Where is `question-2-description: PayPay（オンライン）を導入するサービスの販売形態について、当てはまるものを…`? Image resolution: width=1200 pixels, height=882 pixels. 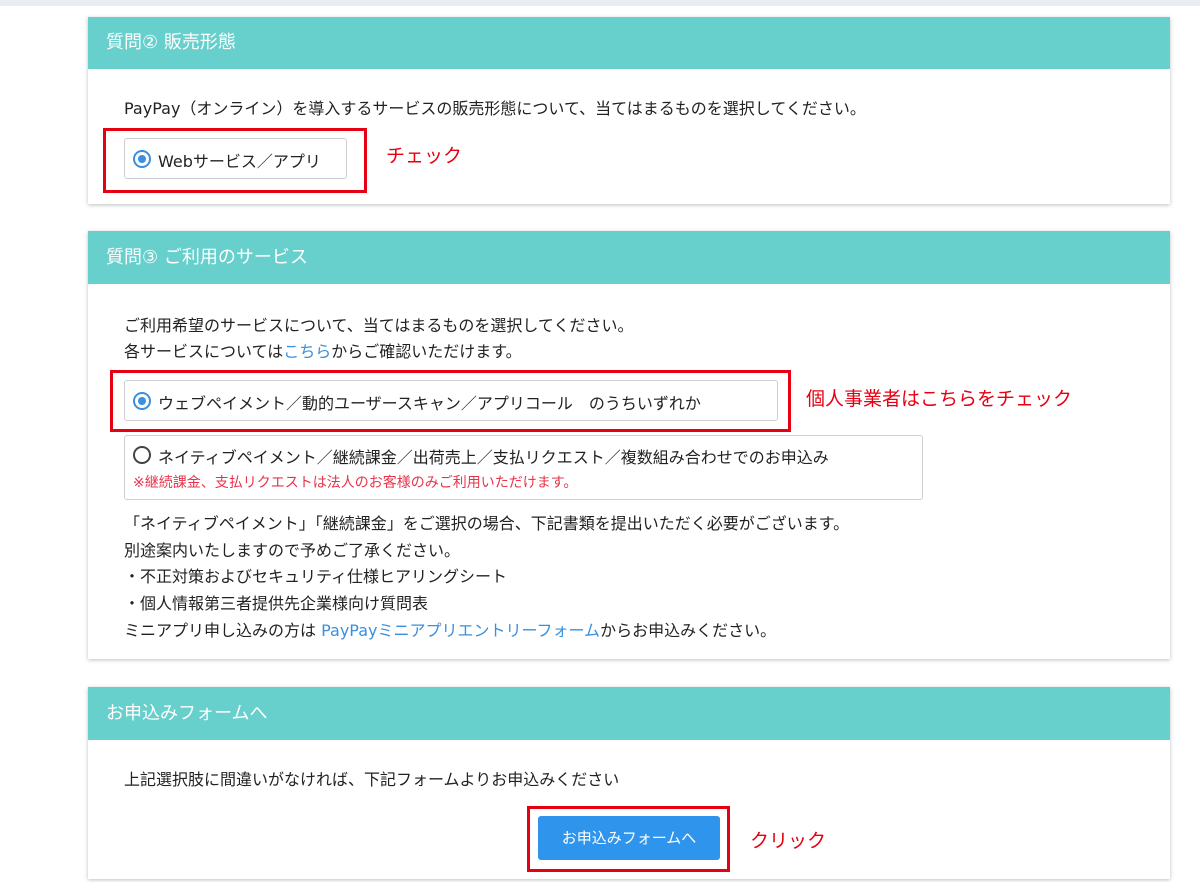
question-2-description: PayPay（オンライン）を導入するサービスの販売形態について、当てはまるものを… is located at coordinates (495, 108).